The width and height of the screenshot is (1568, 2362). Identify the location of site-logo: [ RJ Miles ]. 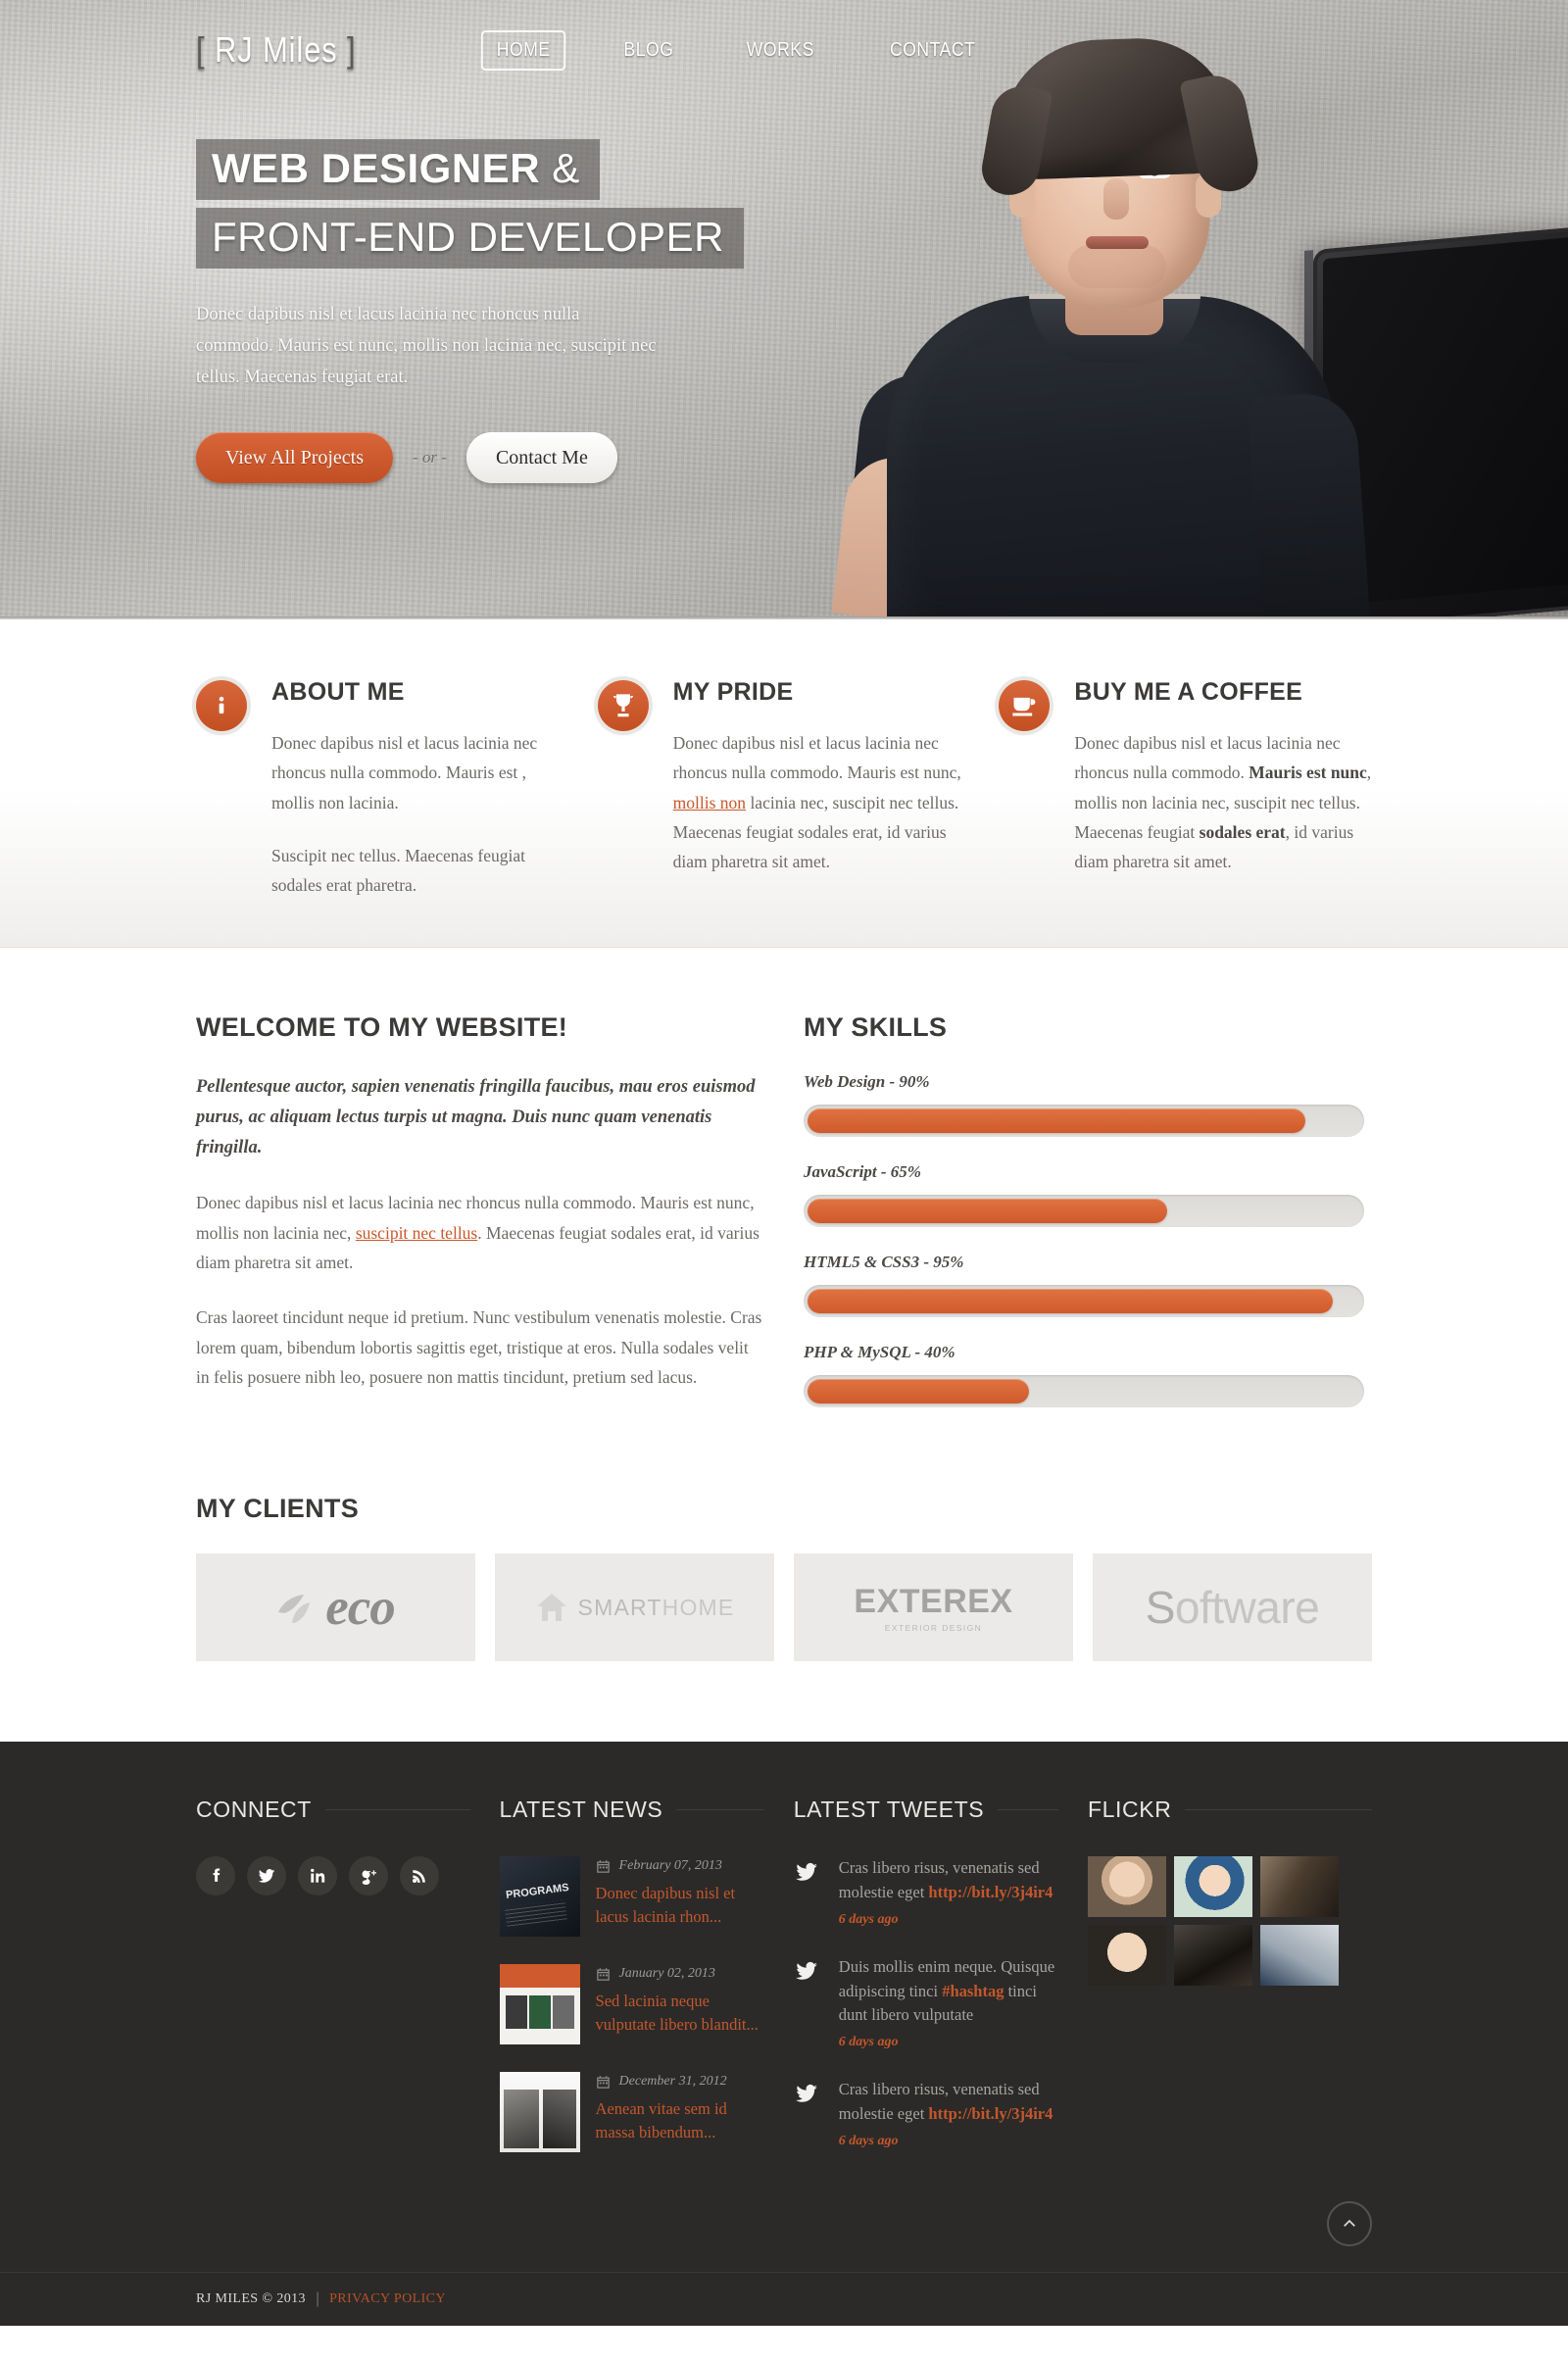
(276, 50).